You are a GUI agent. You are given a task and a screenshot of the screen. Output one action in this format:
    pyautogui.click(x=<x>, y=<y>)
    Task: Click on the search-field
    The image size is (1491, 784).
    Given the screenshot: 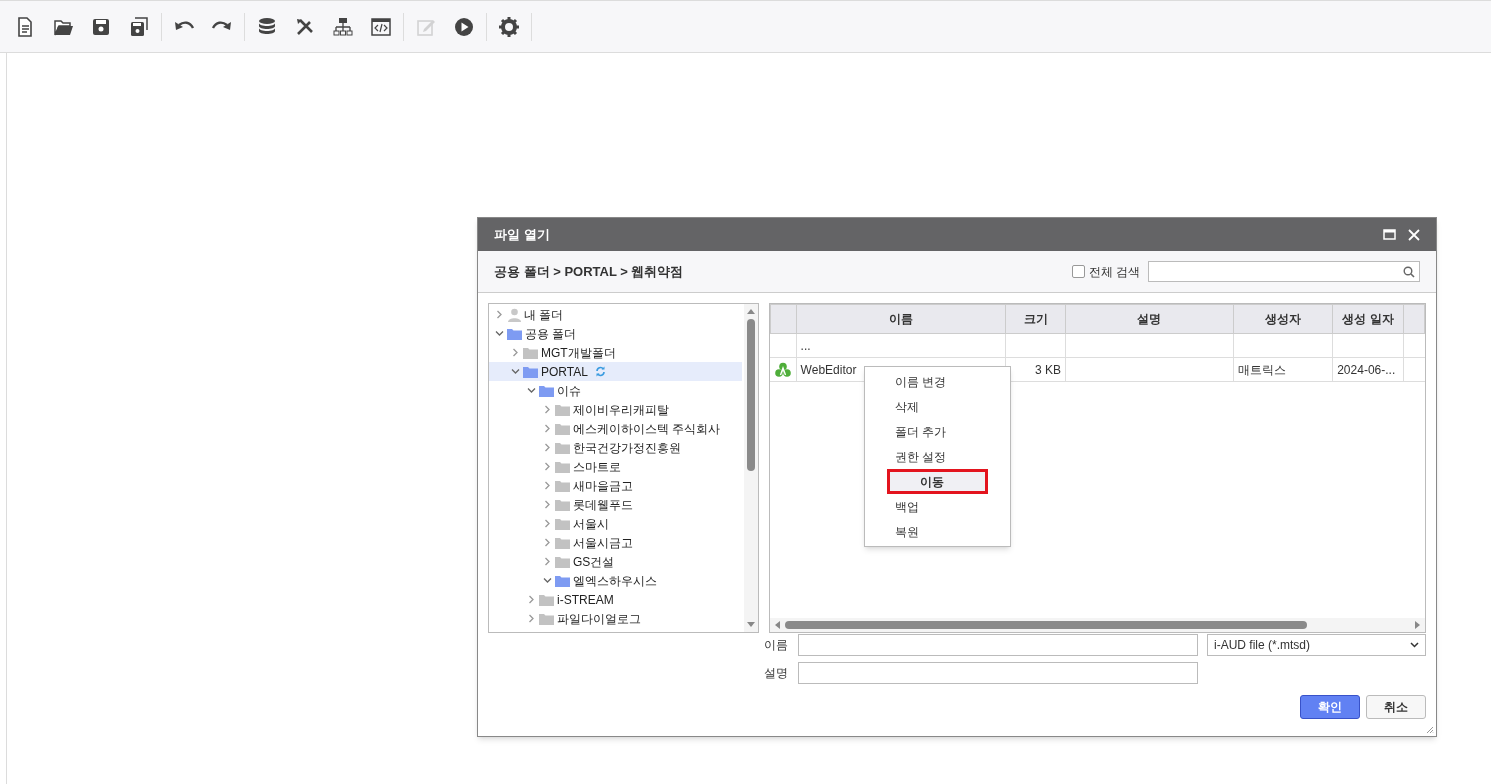 What is the action you would take?
    pyautogui.click(x=1284, y=271)
    